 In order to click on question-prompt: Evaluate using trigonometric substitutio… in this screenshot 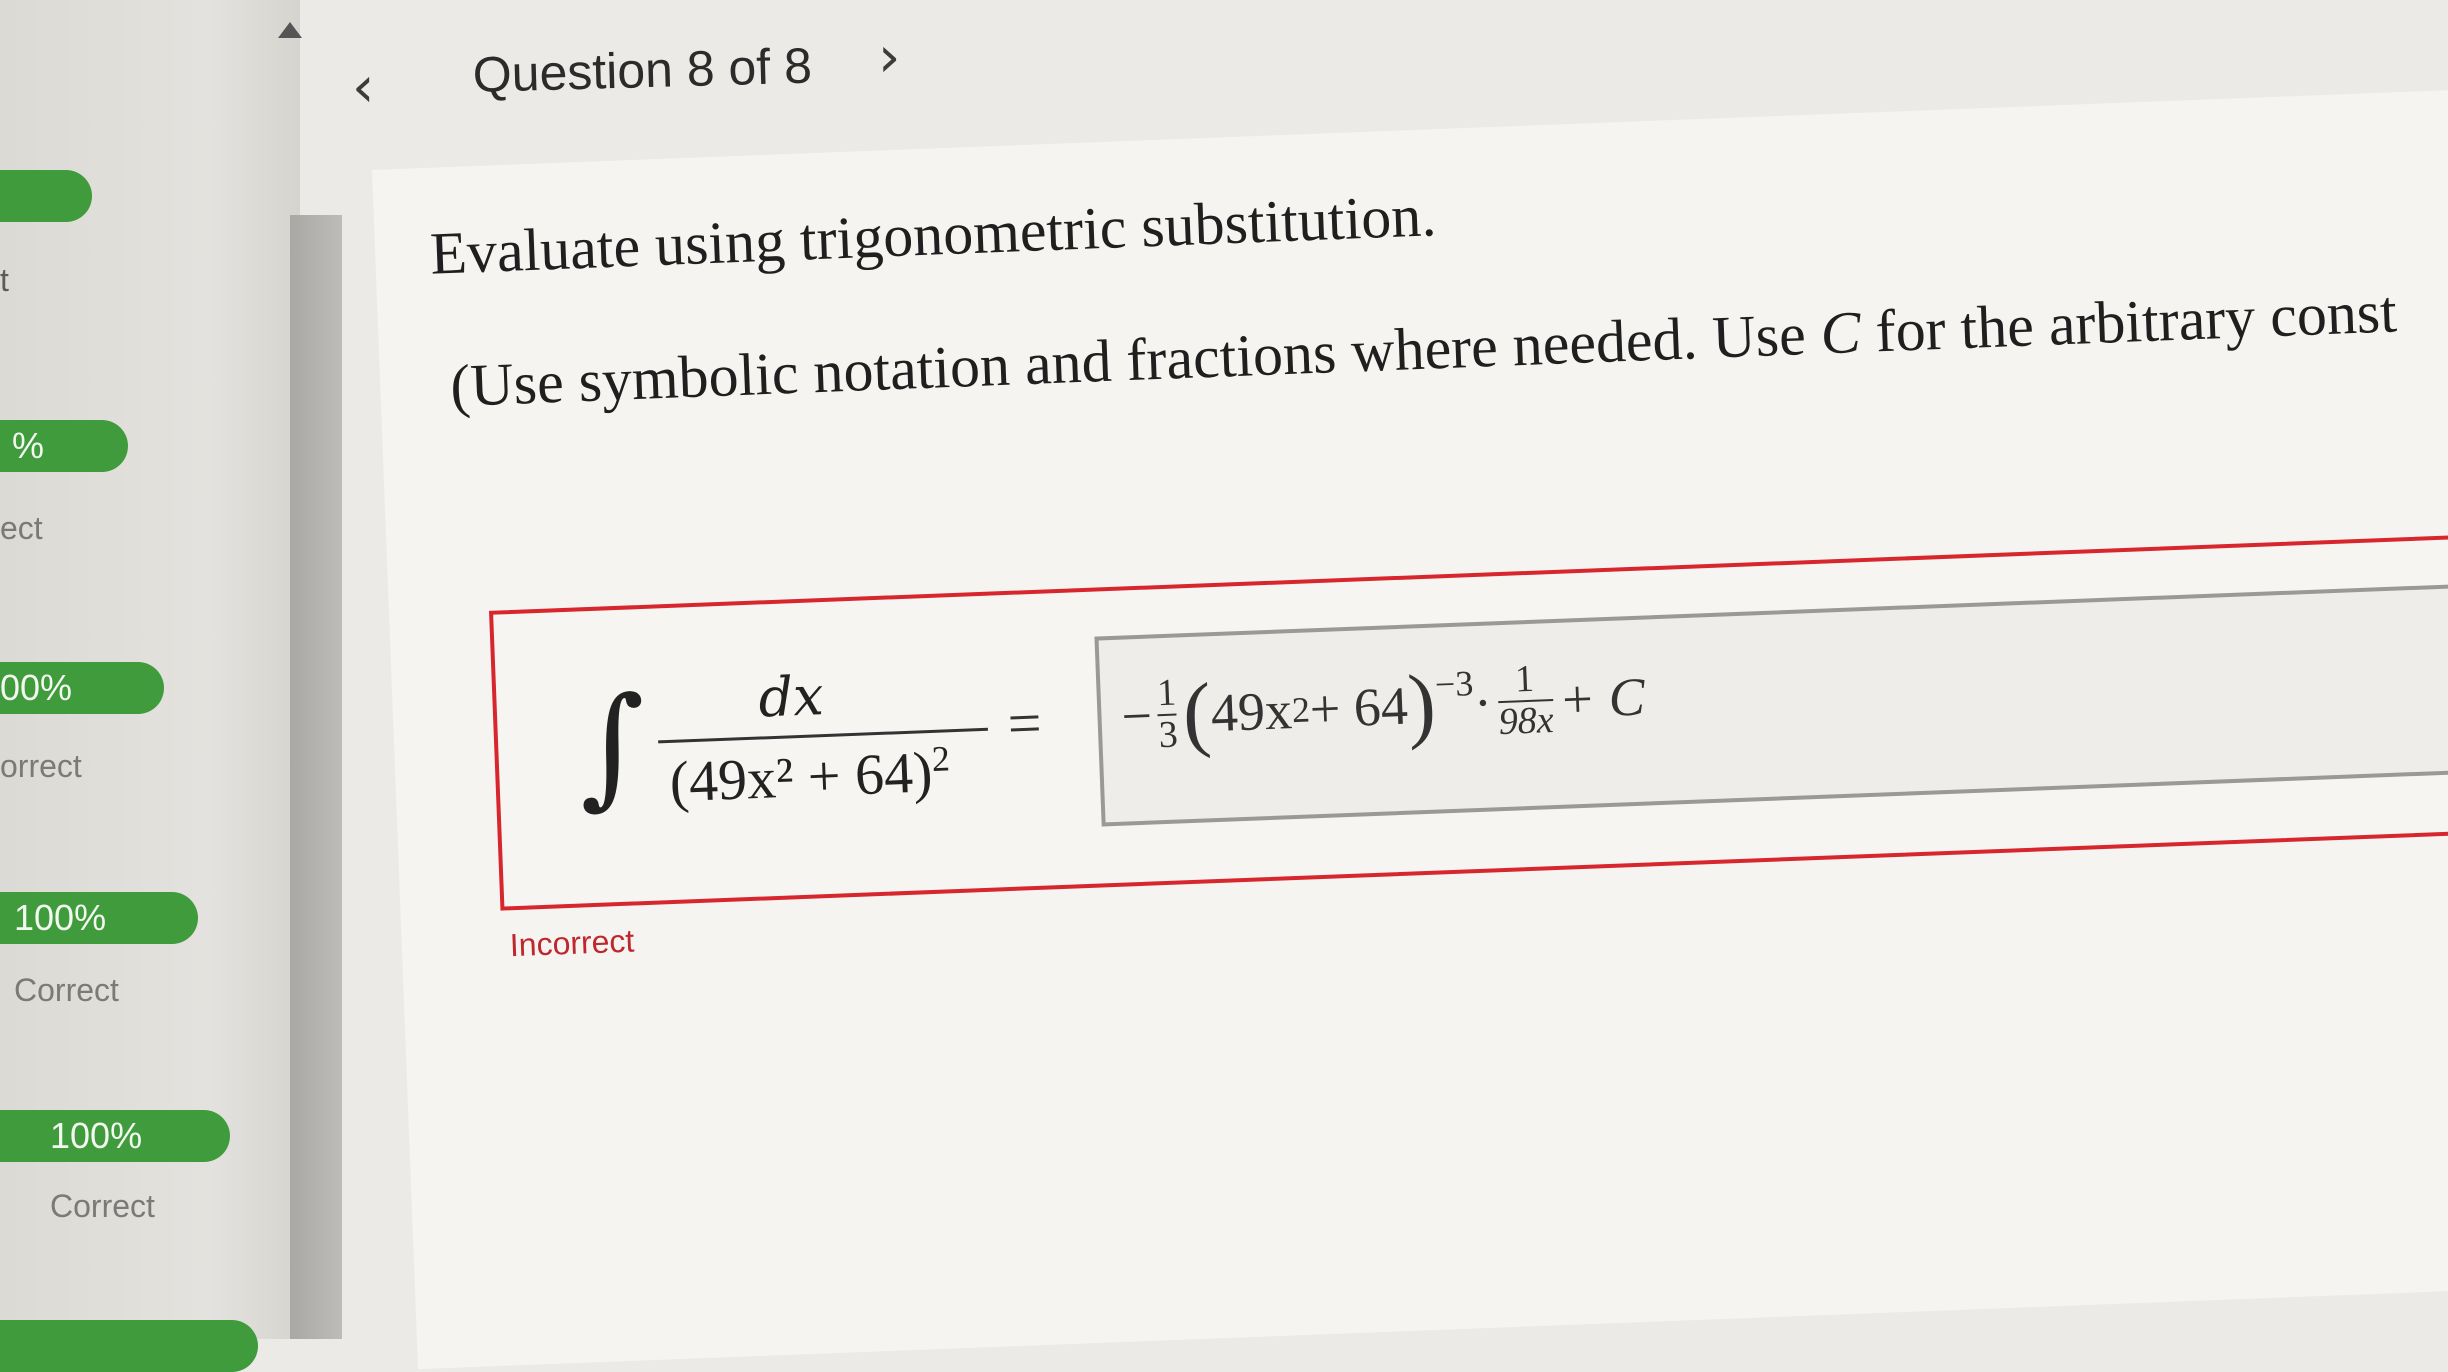, I will do `click(933, 234)`.